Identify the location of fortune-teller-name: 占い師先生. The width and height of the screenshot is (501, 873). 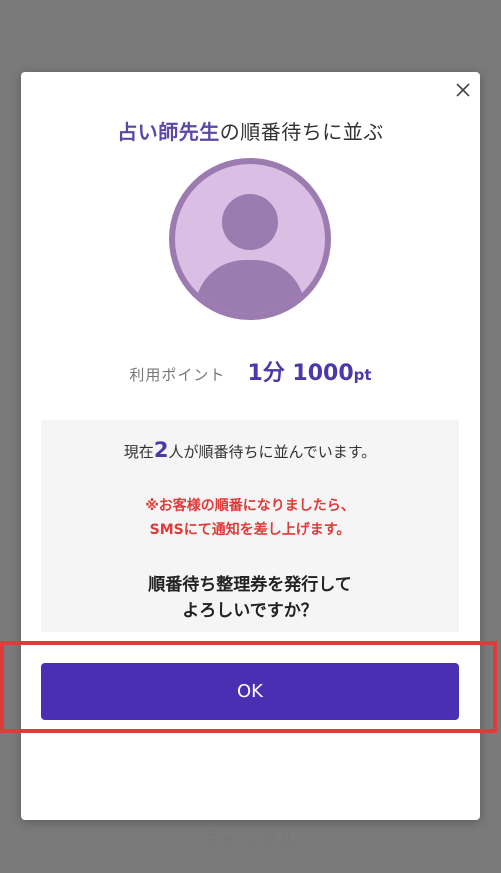
(168, 132).